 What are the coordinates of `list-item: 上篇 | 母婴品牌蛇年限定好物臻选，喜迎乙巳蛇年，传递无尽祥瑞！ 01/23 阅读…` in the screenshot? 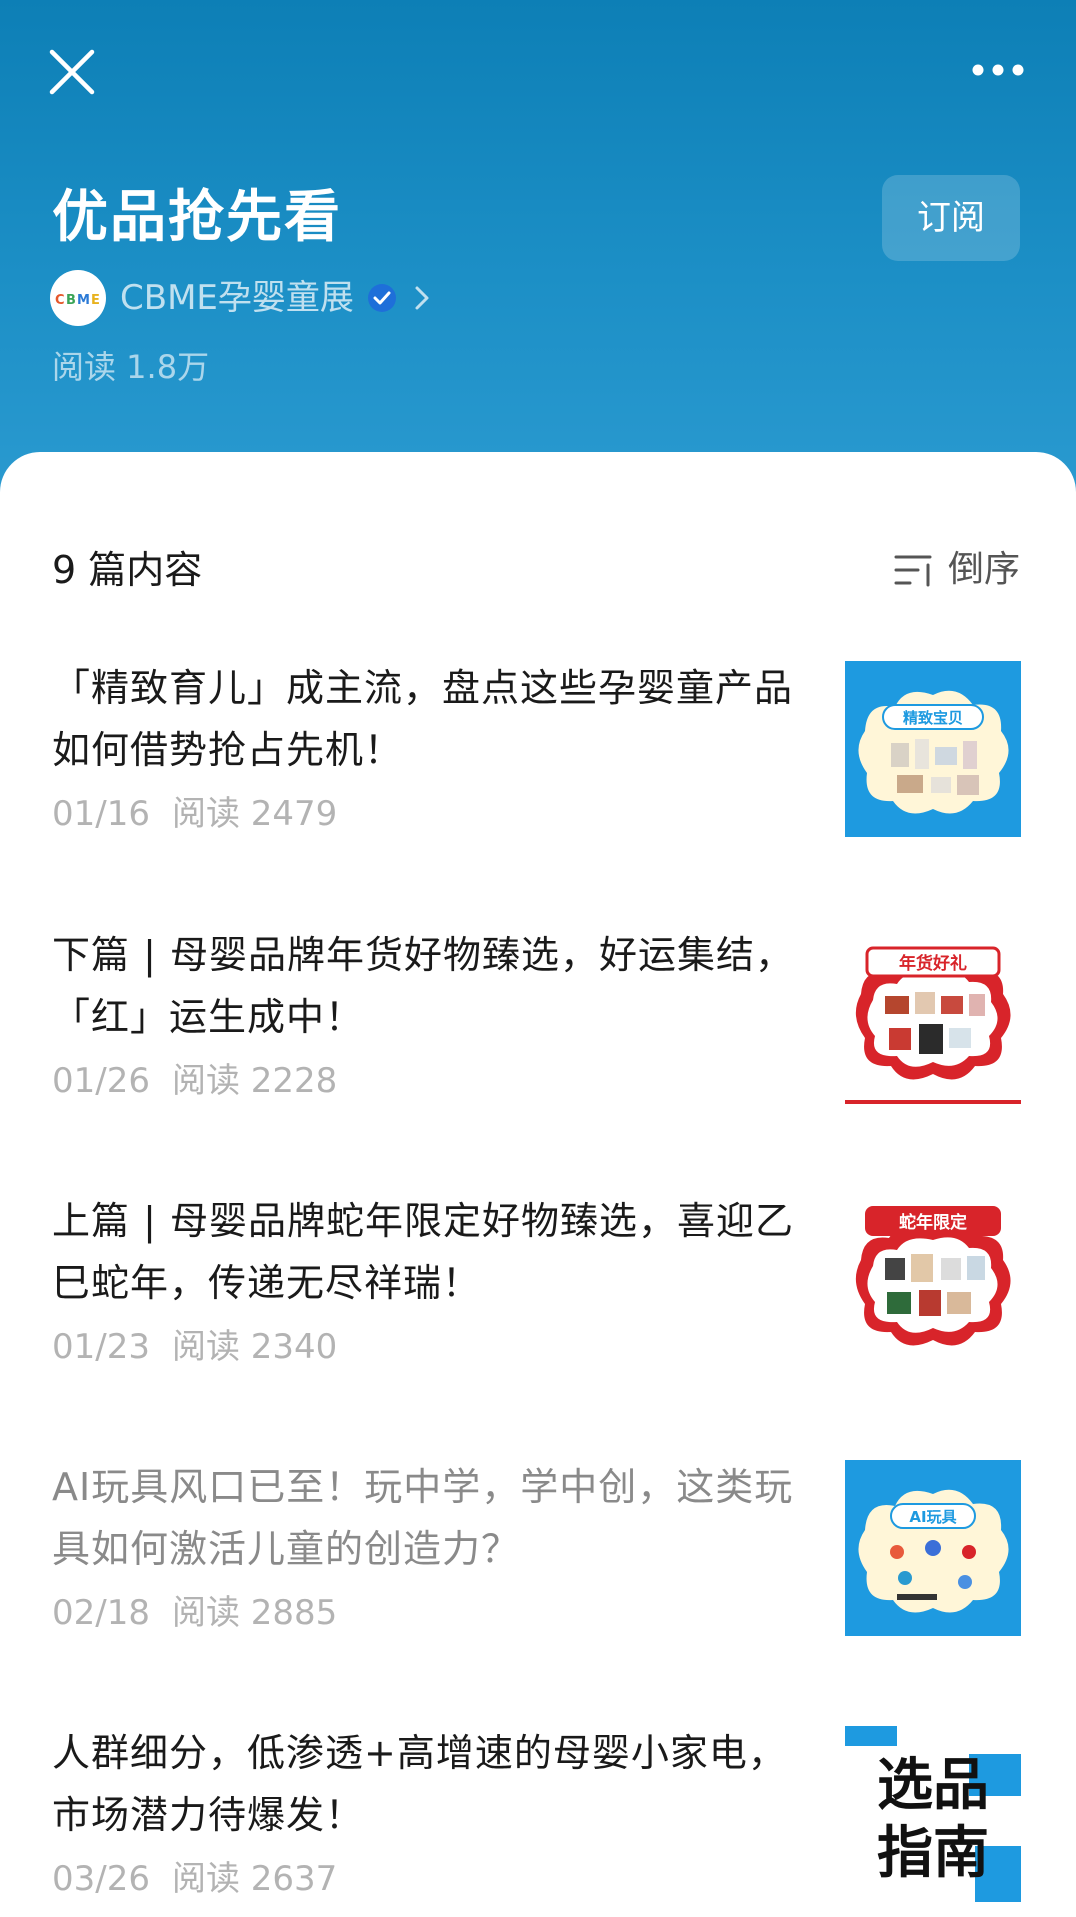 It's located at (538, 1310).